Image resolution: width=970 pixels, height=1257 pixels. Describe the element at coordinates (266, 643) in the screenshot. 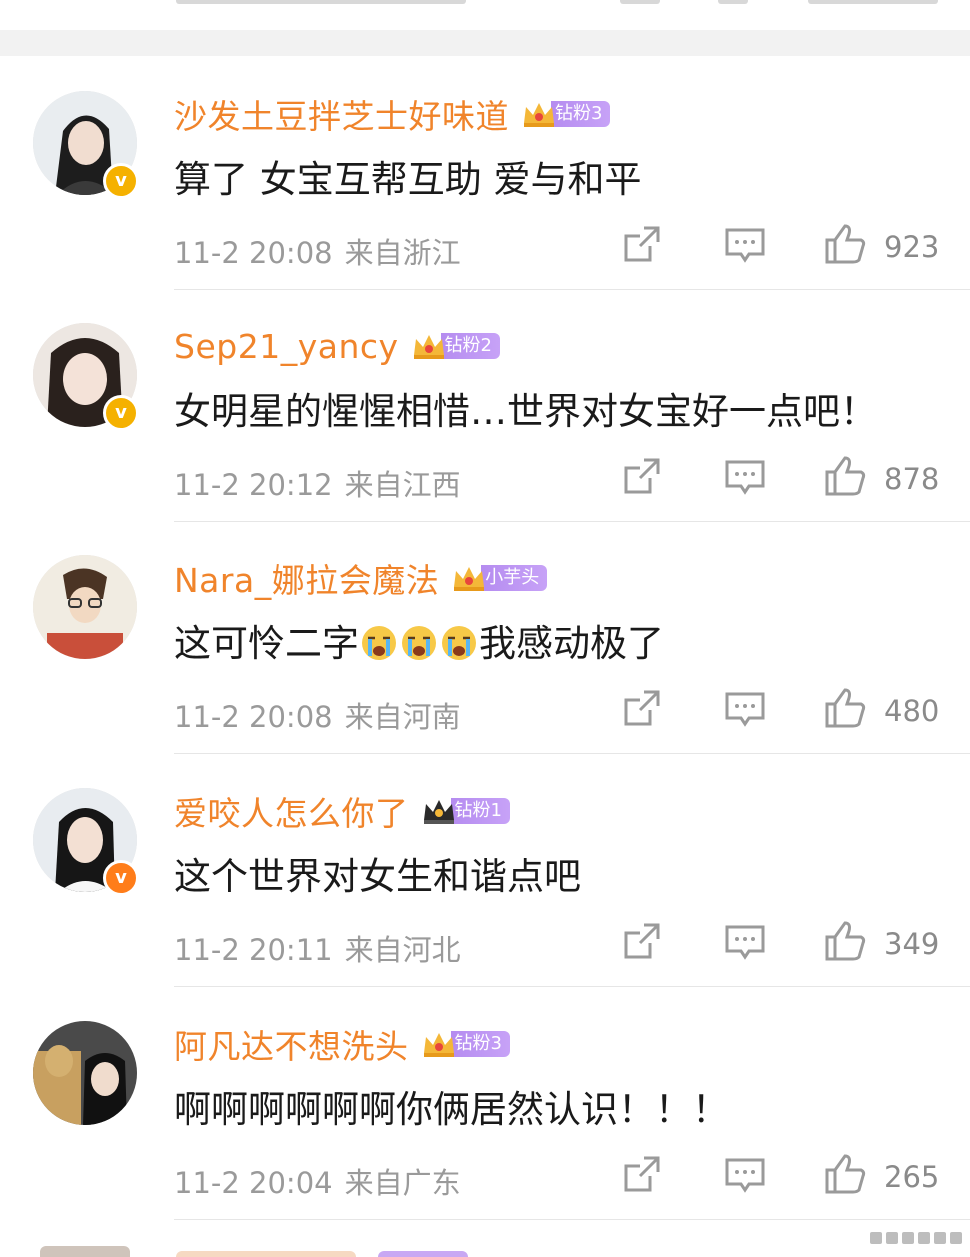

I see `comment-text-part: 这可怜二字` at that location.